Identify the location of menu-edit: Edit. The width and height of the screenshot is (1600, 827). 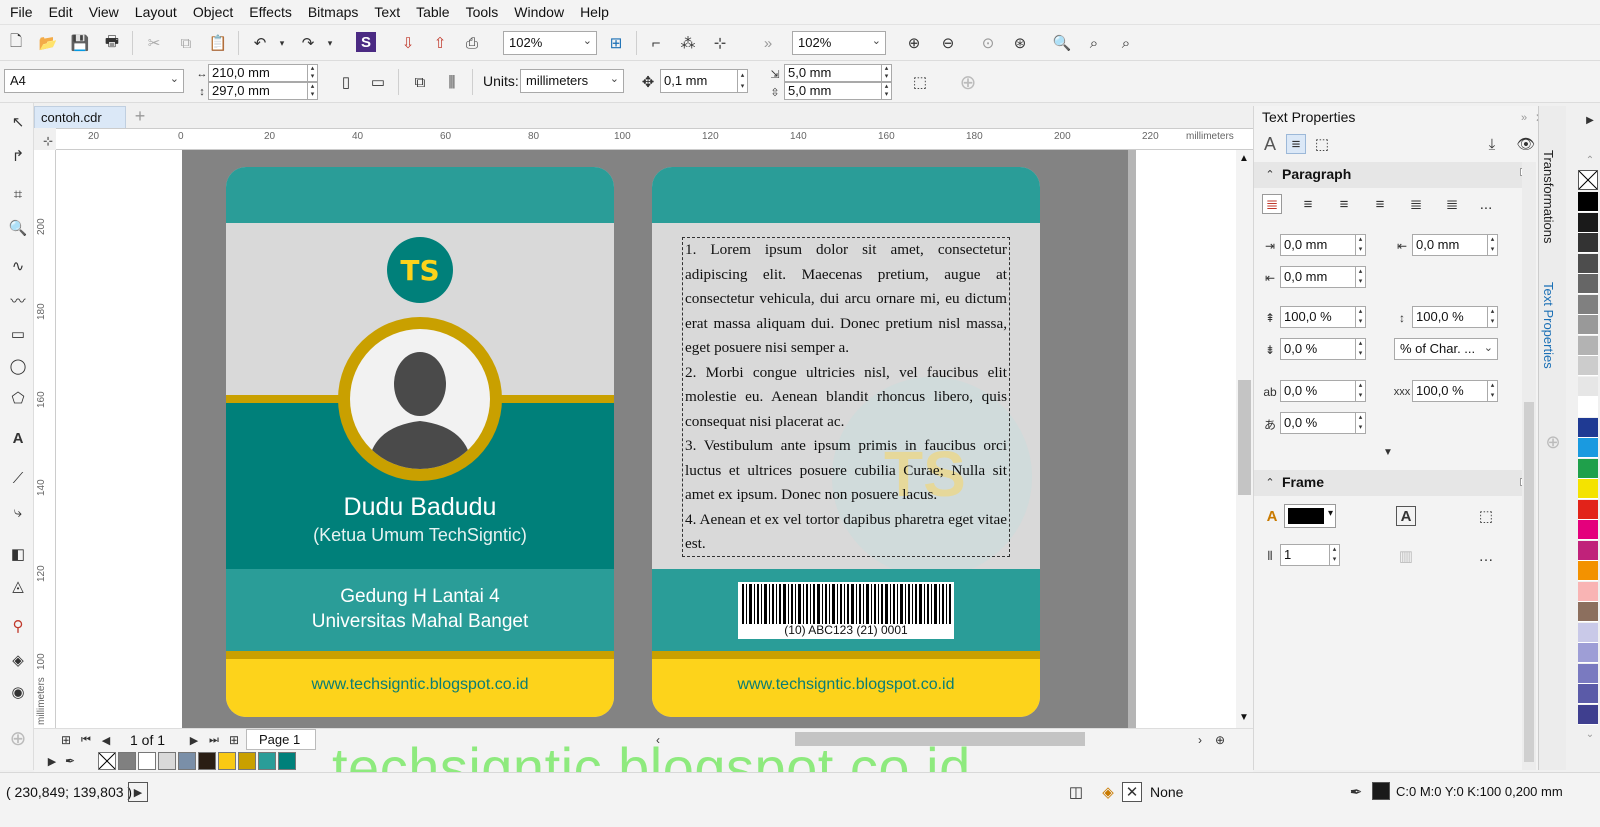
(61, 12).